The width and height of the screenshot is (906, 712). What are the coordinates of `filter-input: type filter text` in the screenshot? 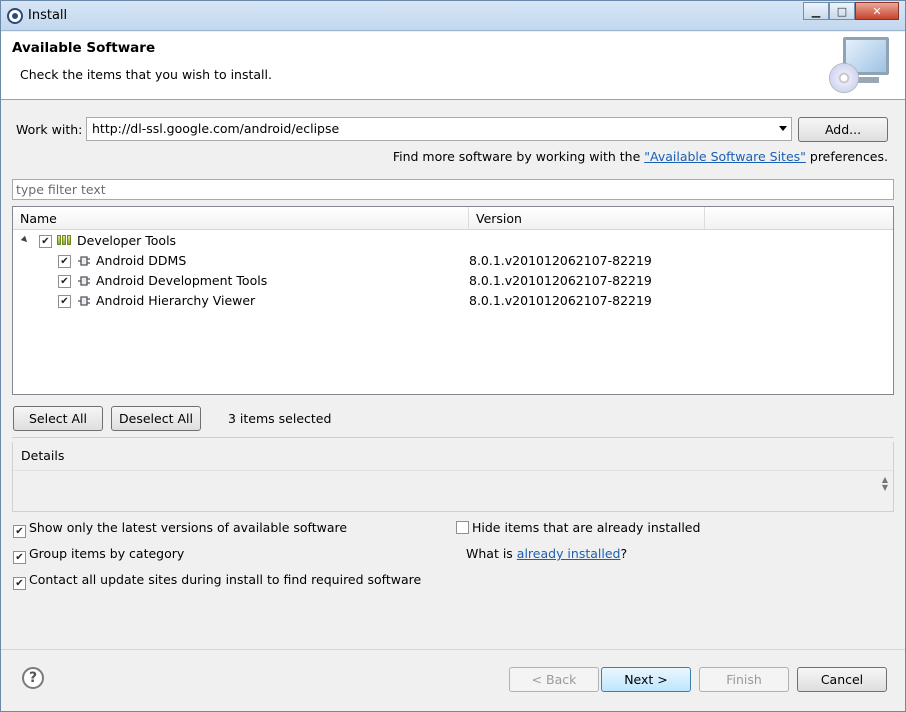 It's located at (453, 189).